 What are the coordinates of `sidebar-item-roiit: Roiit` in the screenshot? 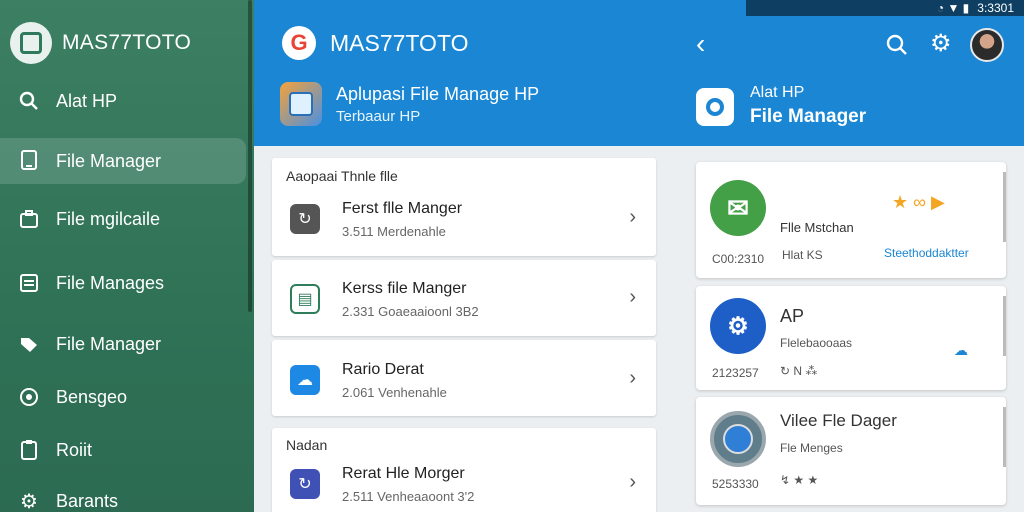 It's located at (123, 450).